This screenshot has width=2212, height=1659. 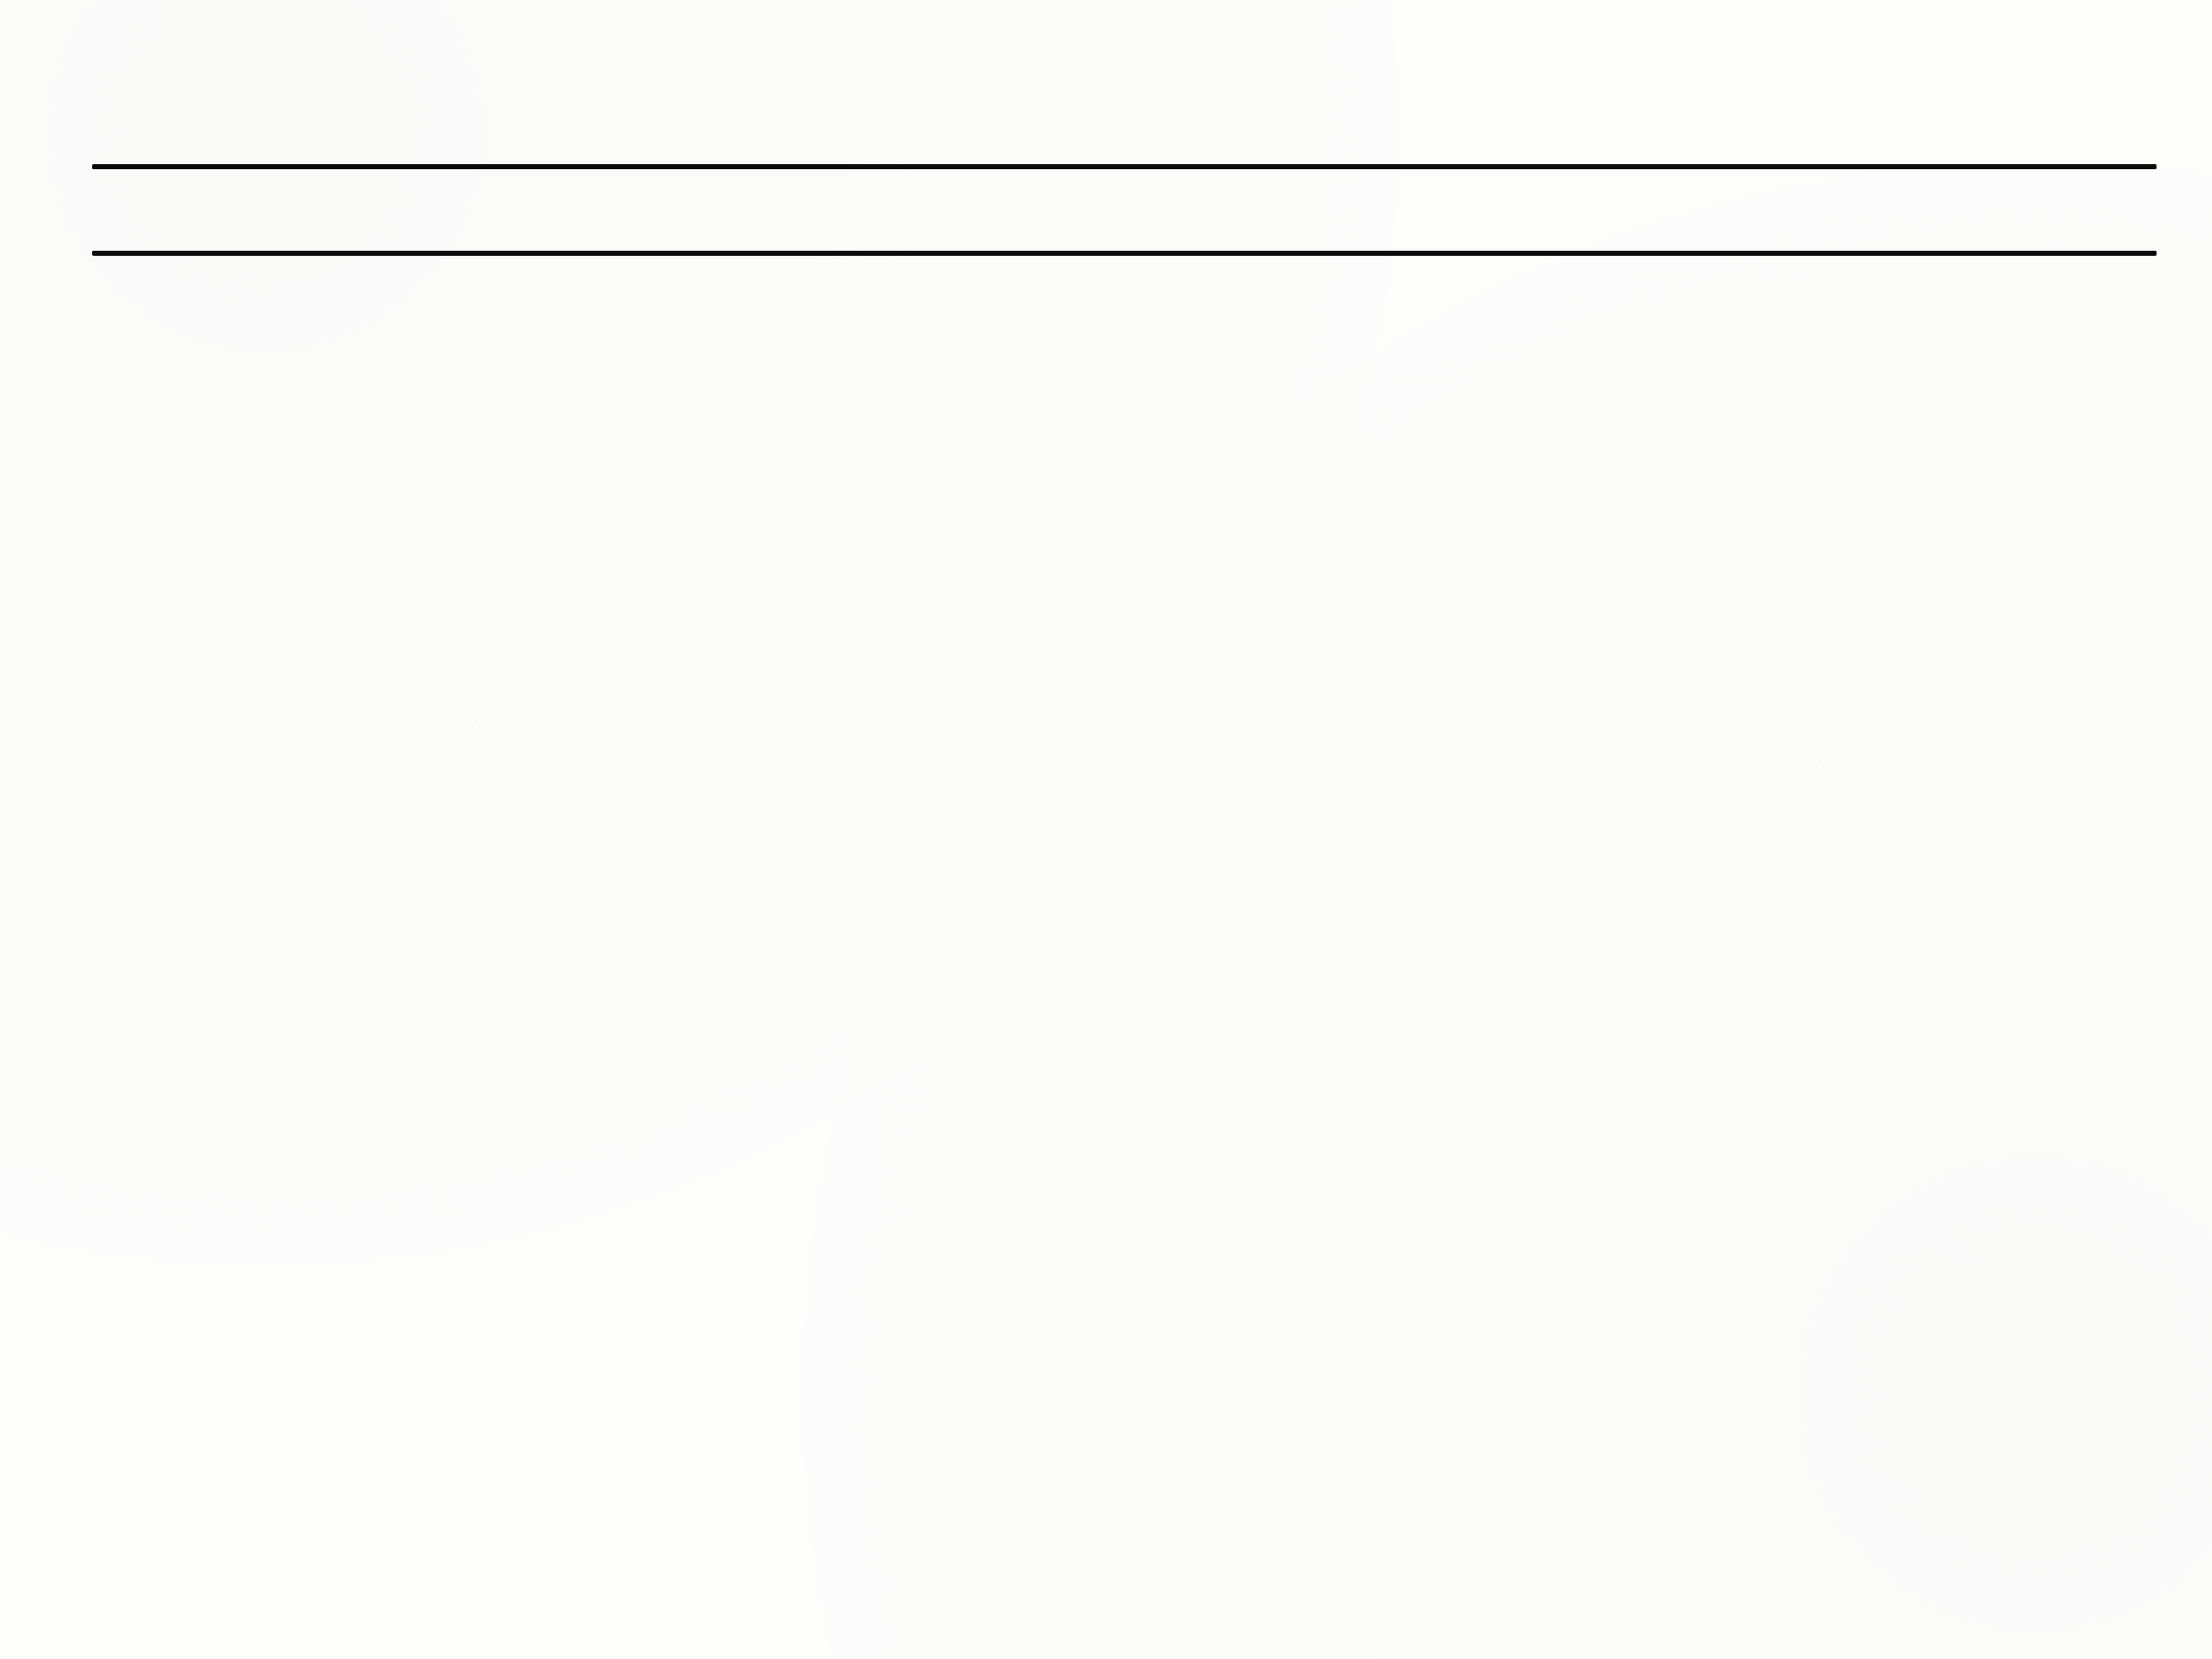 What do you see at coordinates (1124, 224) in the screenshot?
I see `table-column-header-row` at bounding box center [1124, 224].